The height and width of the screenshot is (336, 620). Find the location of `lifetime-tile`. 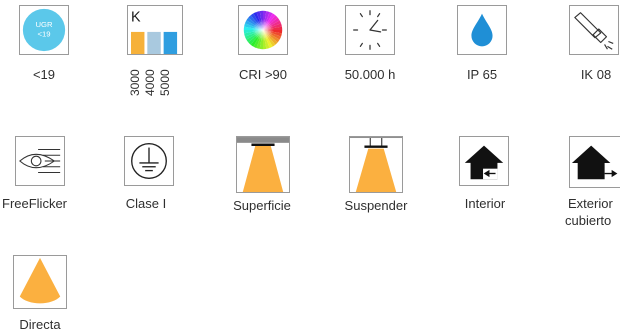

lifetime-tile is located at coordinates (370, 30).